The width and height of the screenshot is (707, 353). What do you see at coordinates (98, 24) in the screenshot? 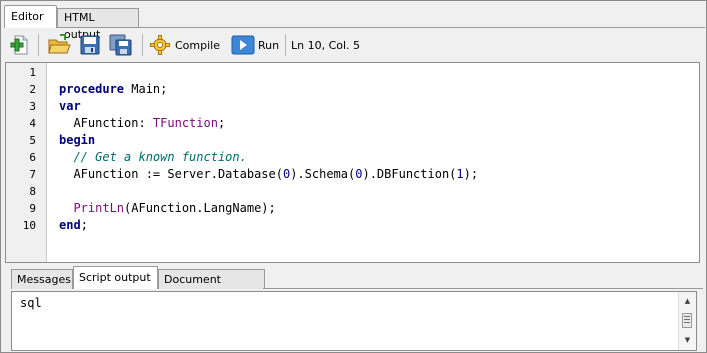
I see `tab-html-output: HTML output` at bounding box center [98, 24].